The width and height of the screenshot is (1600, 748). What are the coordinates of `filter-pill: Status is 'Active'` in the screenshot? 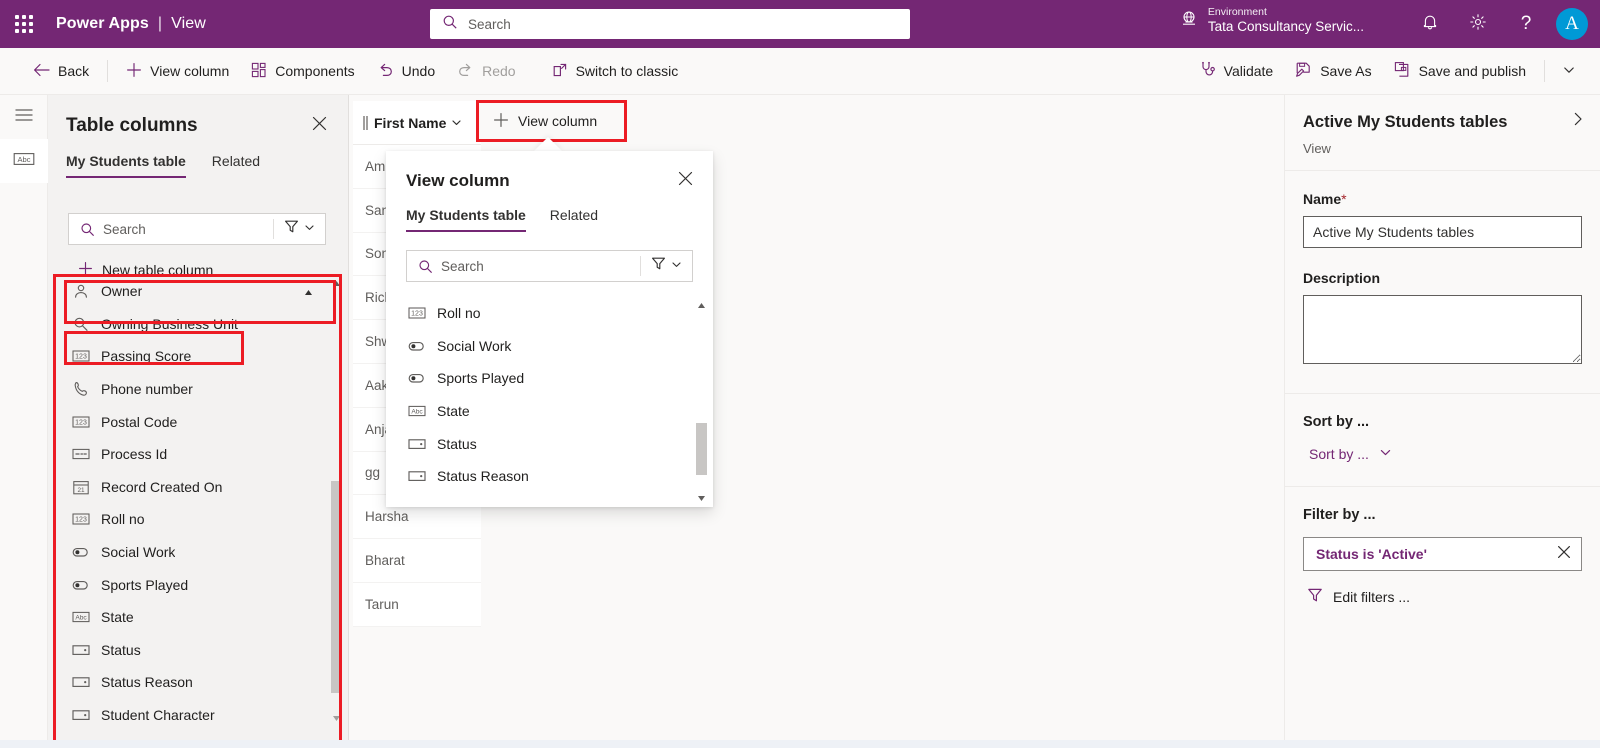 It's located at (1442, 554).